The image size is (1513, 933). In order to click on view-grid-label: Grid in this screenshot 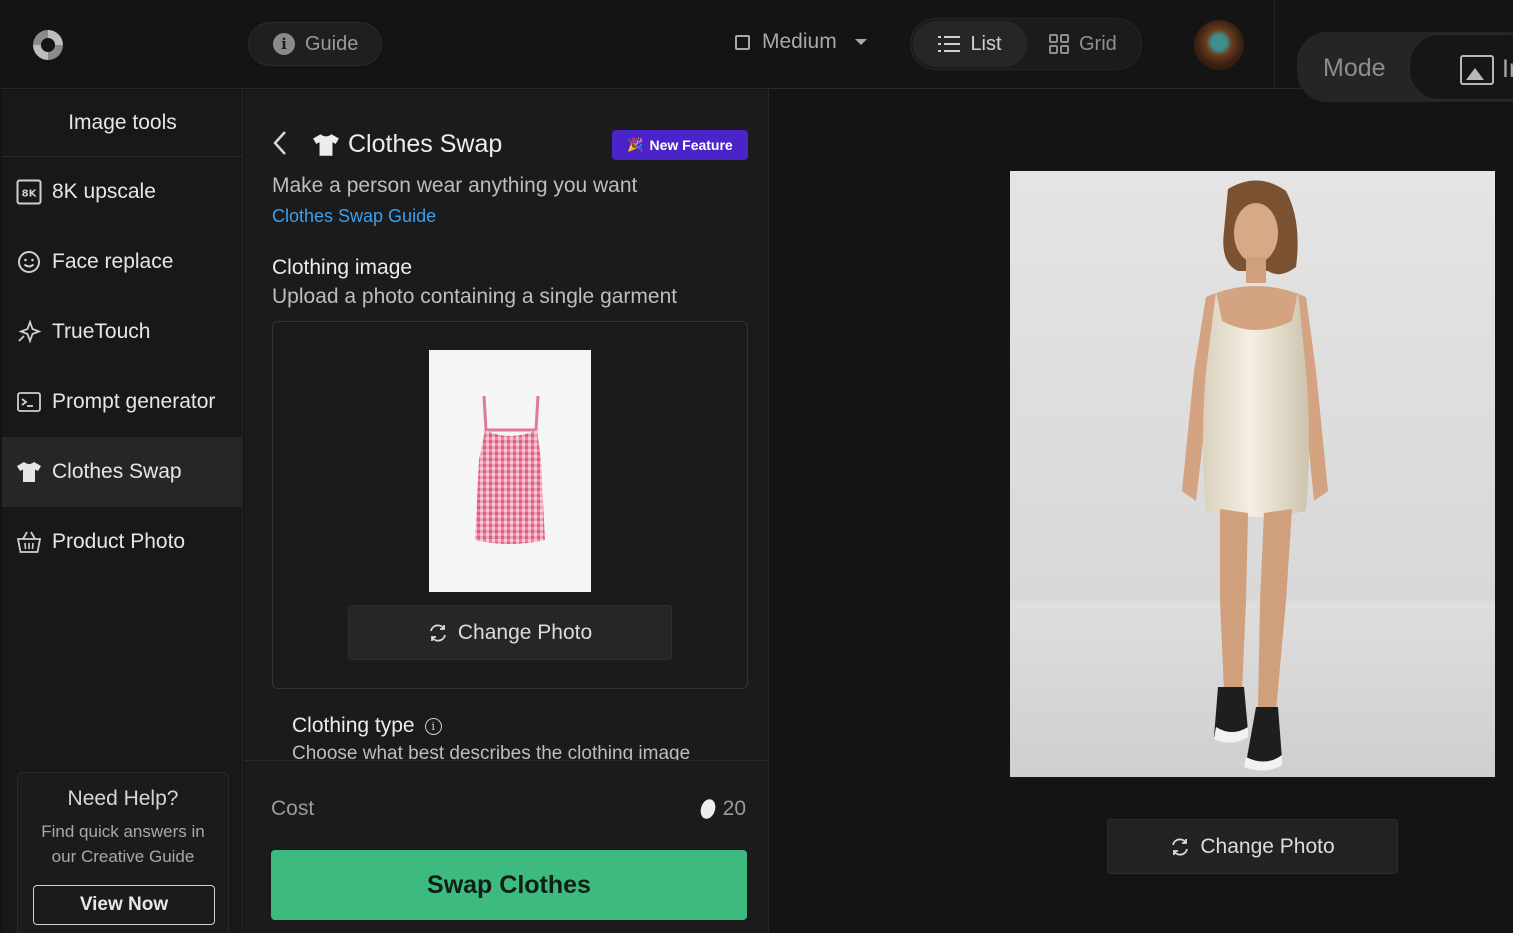, I will do `click(1098, 43)`.